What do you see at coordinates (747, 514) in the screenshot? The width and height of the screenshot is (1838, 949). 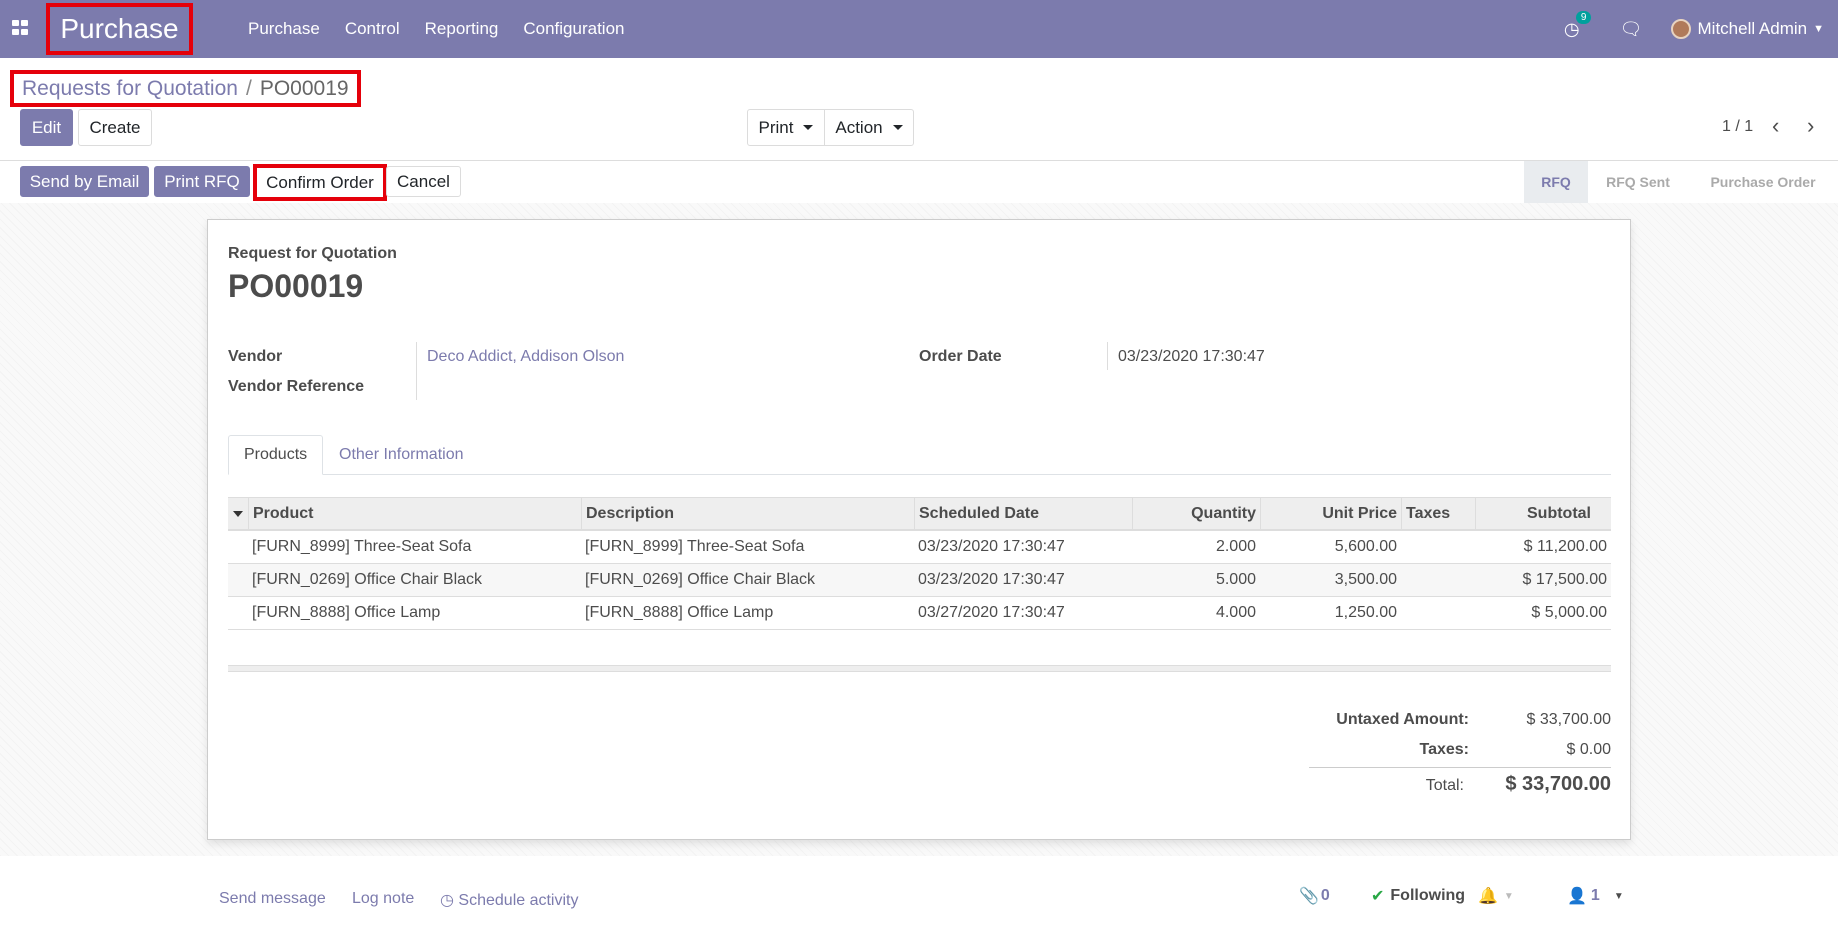 I see `column-header-description: Description` at bounding box center [747, 514].